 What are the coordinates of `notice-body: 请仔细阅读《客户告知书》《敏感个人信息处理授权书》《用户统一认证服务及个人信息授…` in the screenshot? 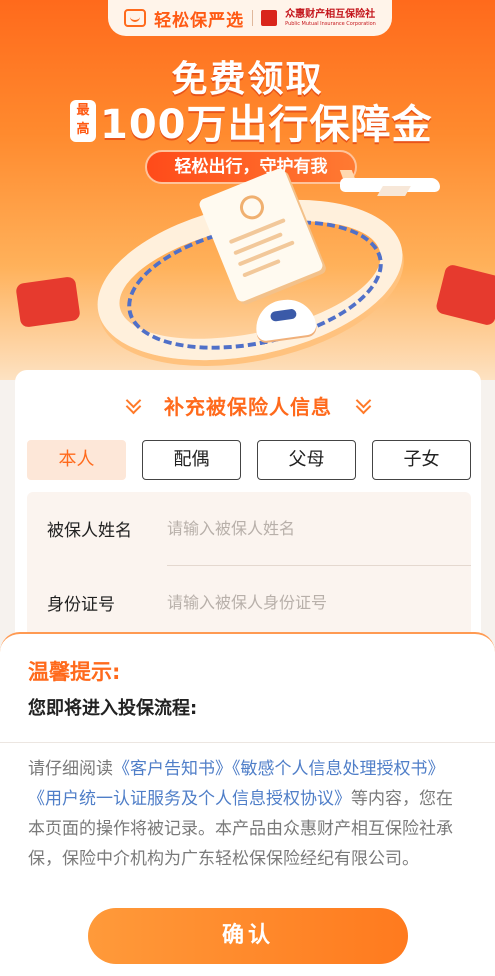 It's located at (248, 814).